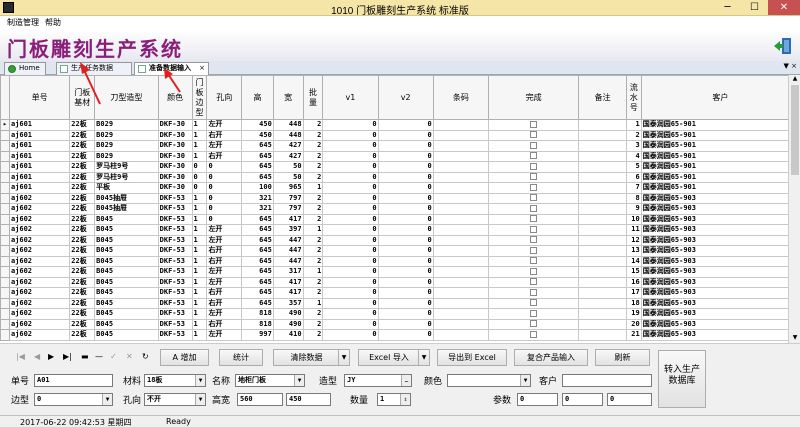  What do you see at coordinates (288, 167) in the screenshot?
I see `table-cell: 50` at bounding box center [288, 167].